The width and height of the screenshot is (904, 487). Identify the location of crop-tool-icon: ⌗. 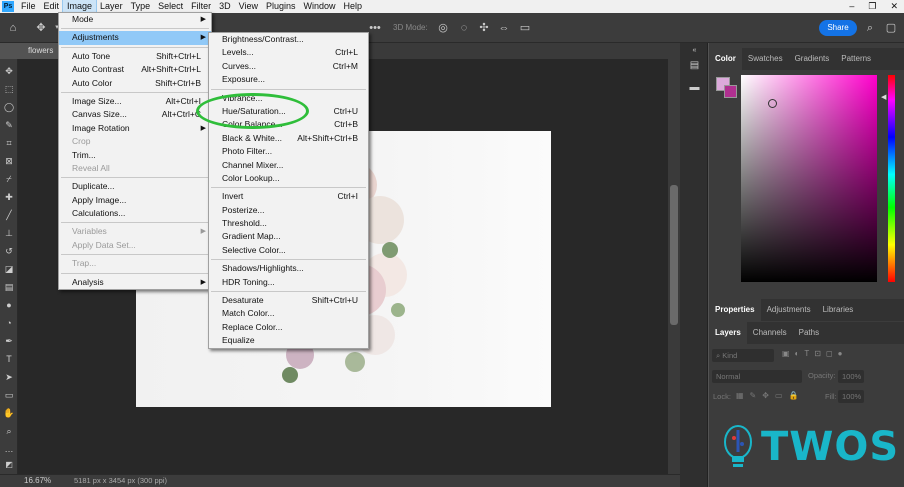
(9, 143).